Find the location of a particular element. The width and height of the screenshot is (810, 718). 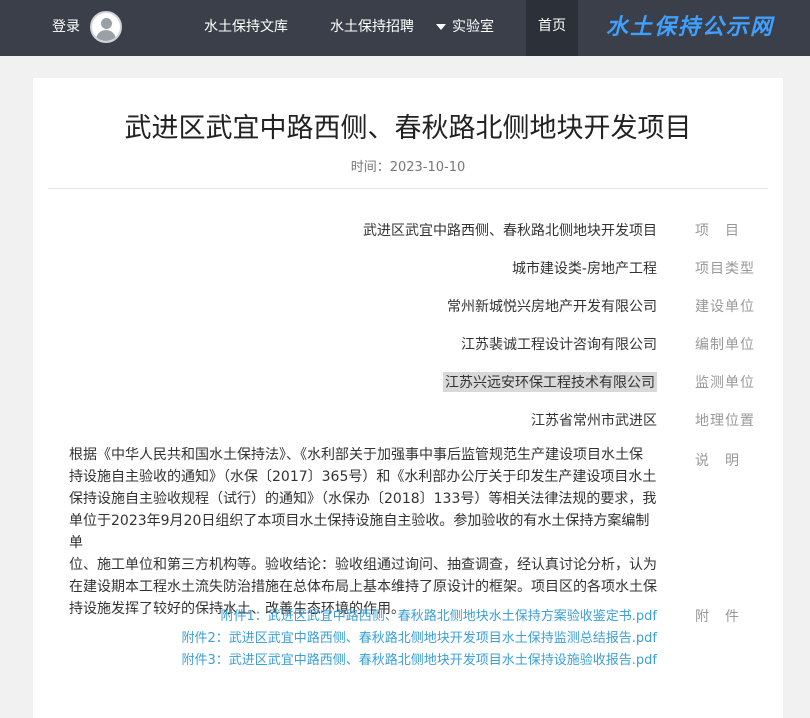

field-label: 附 件 is located at coordinates (717, 617).